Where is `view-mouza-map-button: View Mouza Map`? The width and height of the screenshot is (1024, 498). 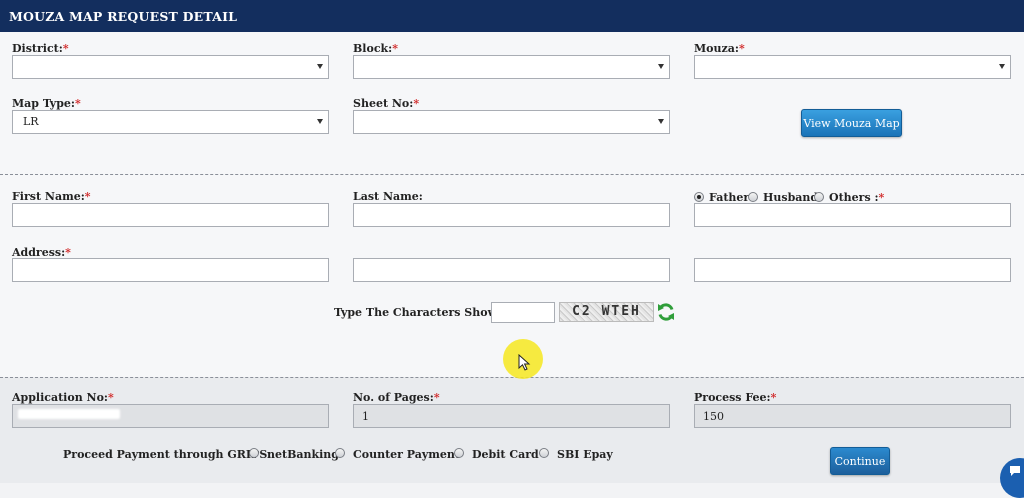 view-mouza-map-button: View Mouza Map is located at coordinates (851, 123).